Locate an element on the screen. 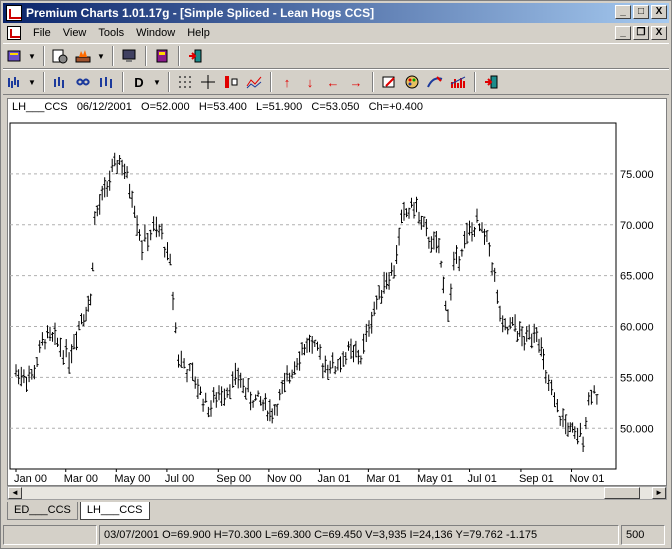 The image size is (672, 549). mdi-close-button: X is located at coordinates (659, 33).